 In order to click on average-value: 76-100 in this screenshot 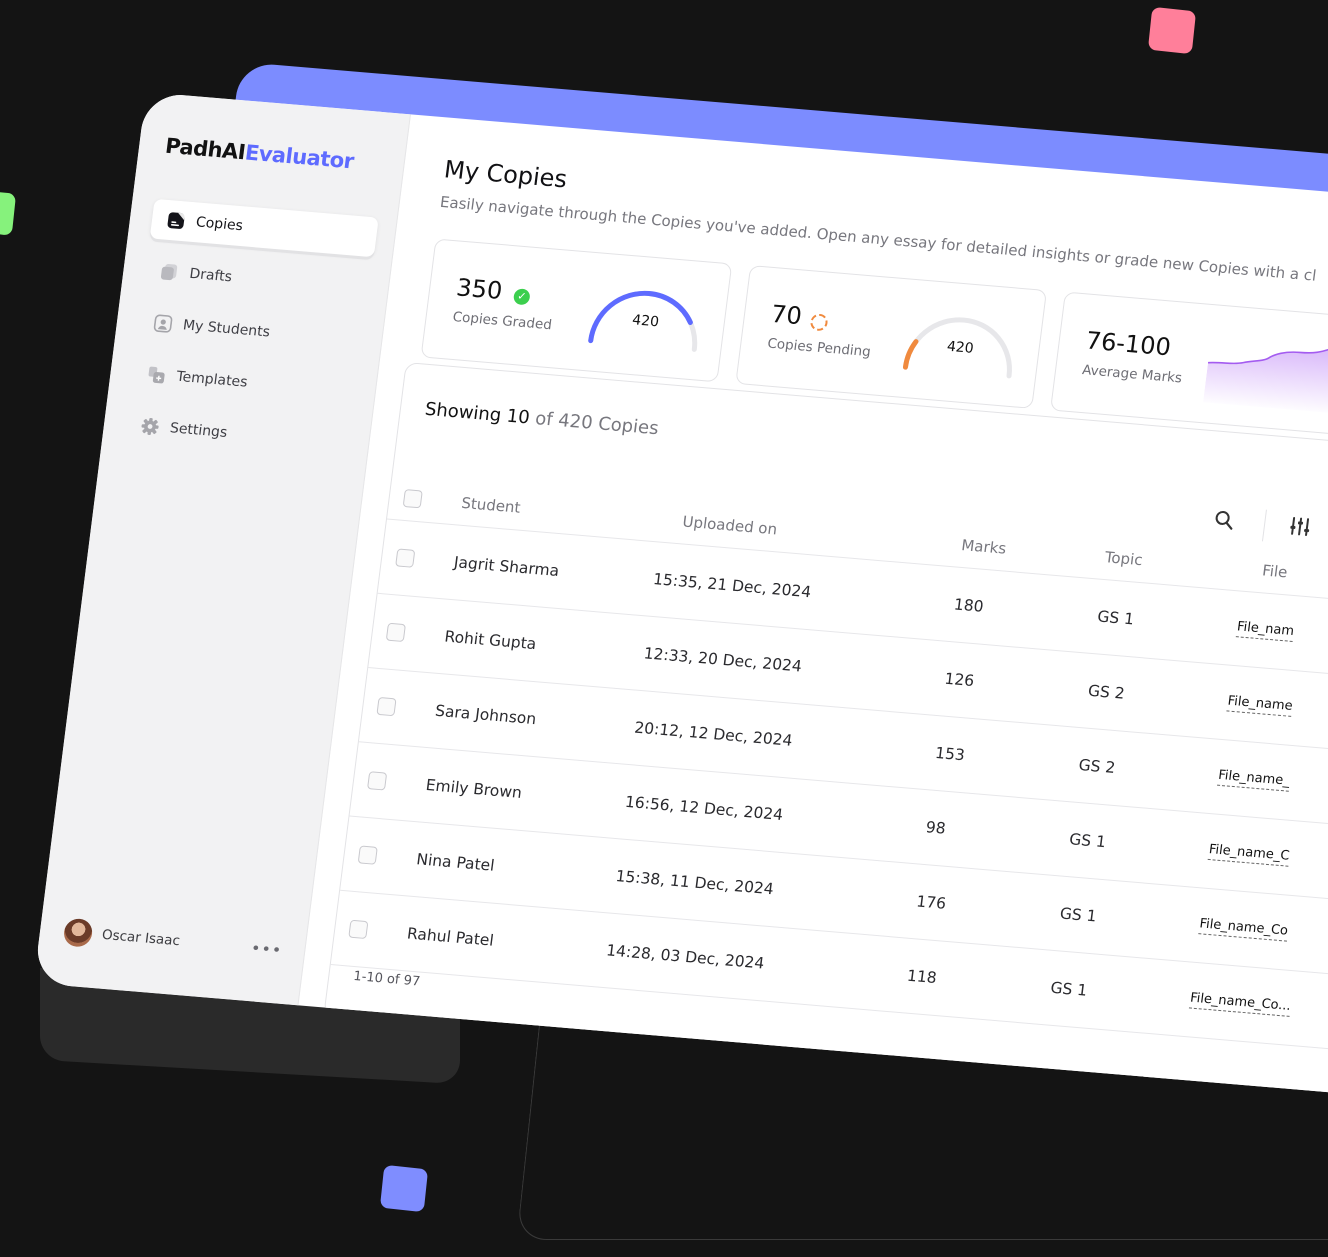, I will do `click(1128, 344)`.